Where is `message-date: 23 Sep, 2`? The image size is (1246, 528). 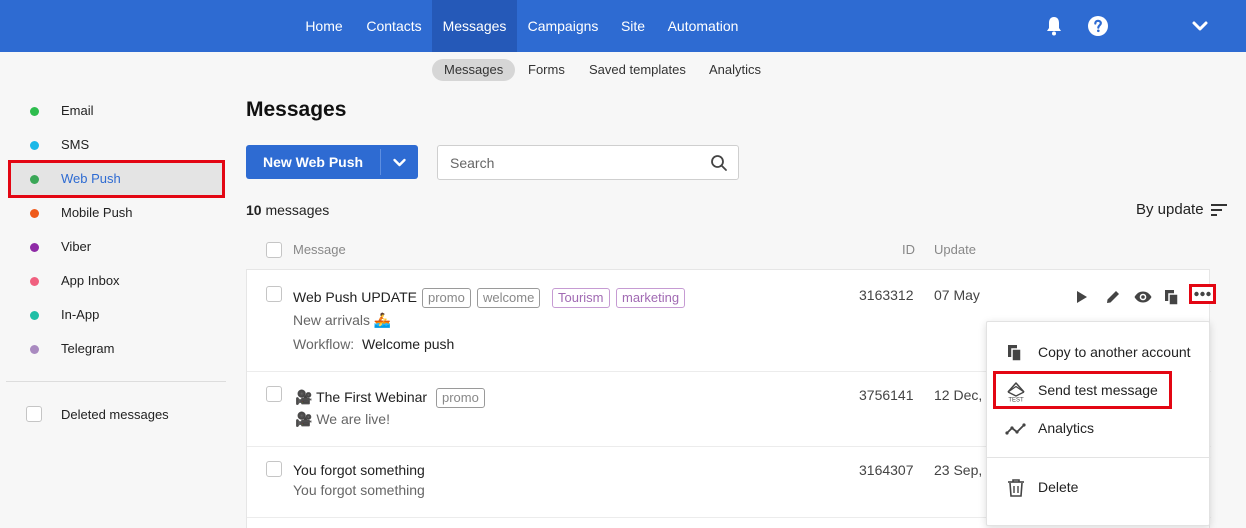
message-date: 23 Sep, 2 is located at coordinates (964, 470).